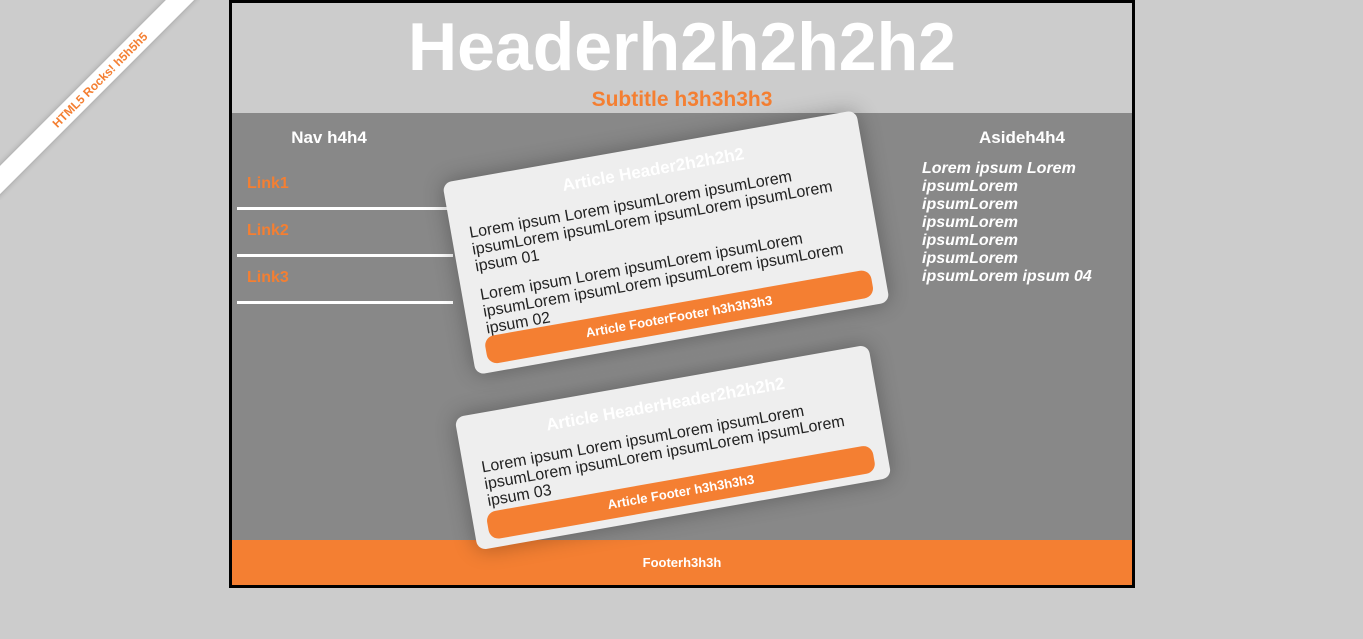  Describe the element at coordinates (682, 562) in the screenshot. I see `page-footer: Footerh3h3h` at that location.